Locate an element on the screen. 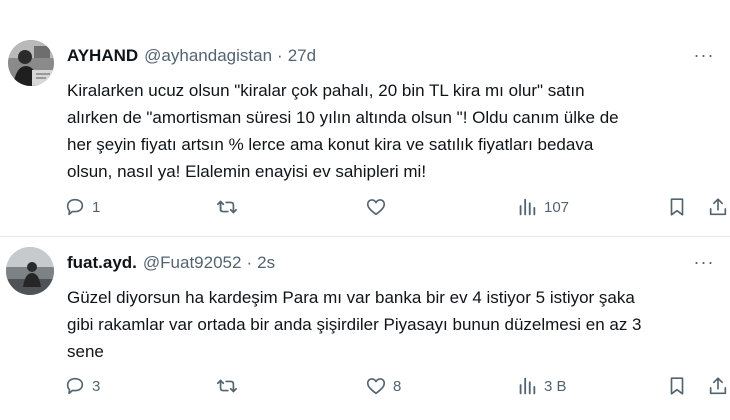  tweet-actions: 3 8 3 B is located at coordinates (394, 386).